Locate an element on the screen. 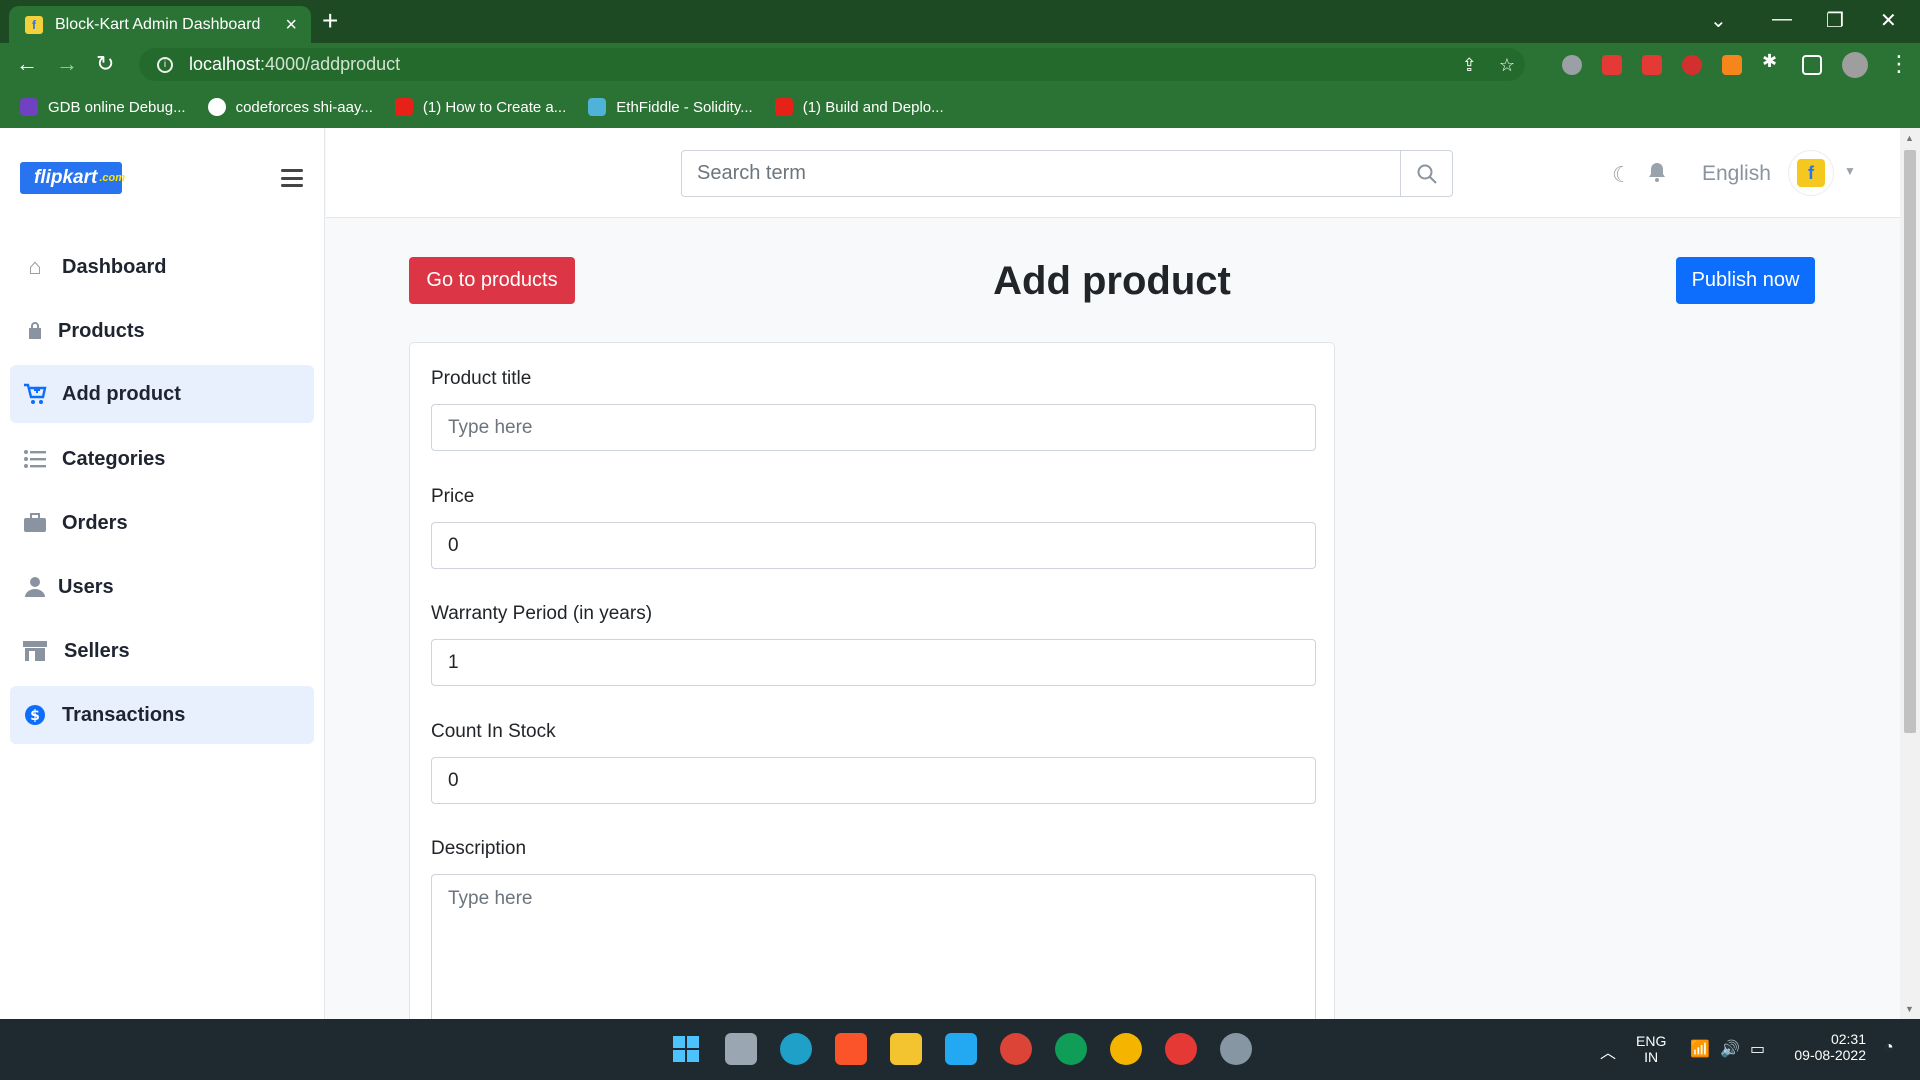 This screenshot has height=1080, width=1920. settings-gear-icon is located at coordinates (1236, 1049).